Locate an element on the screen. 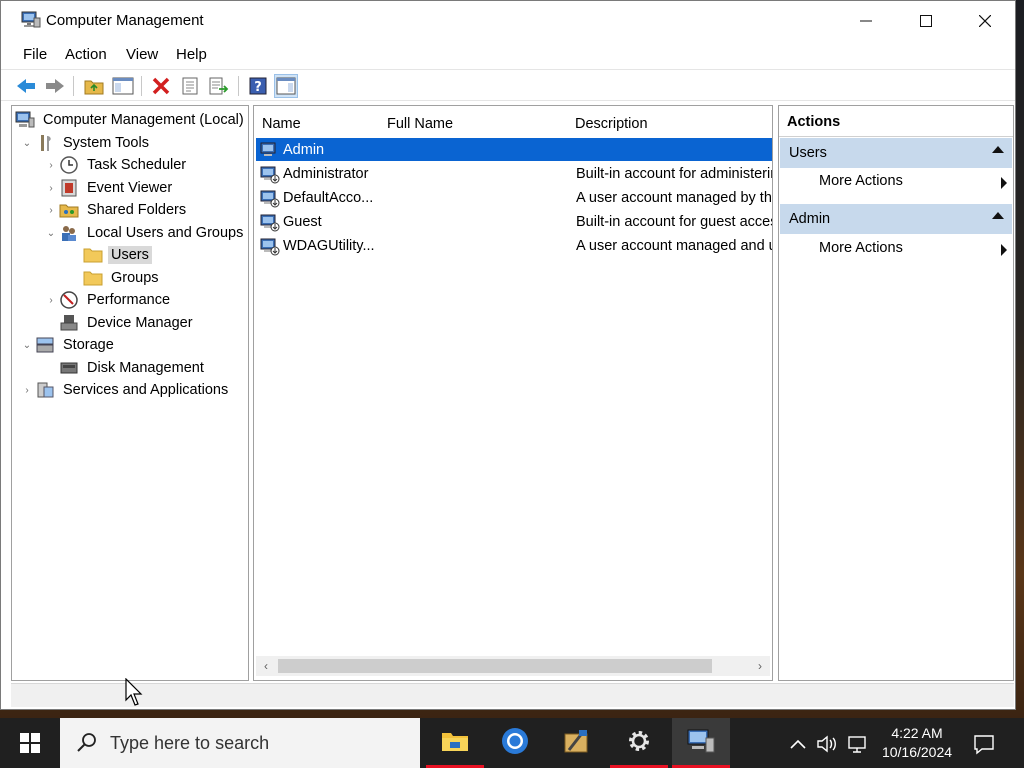 The height and width of the screenshot is (768, 1024). column-description: Description is located at coordinates (611, 124).